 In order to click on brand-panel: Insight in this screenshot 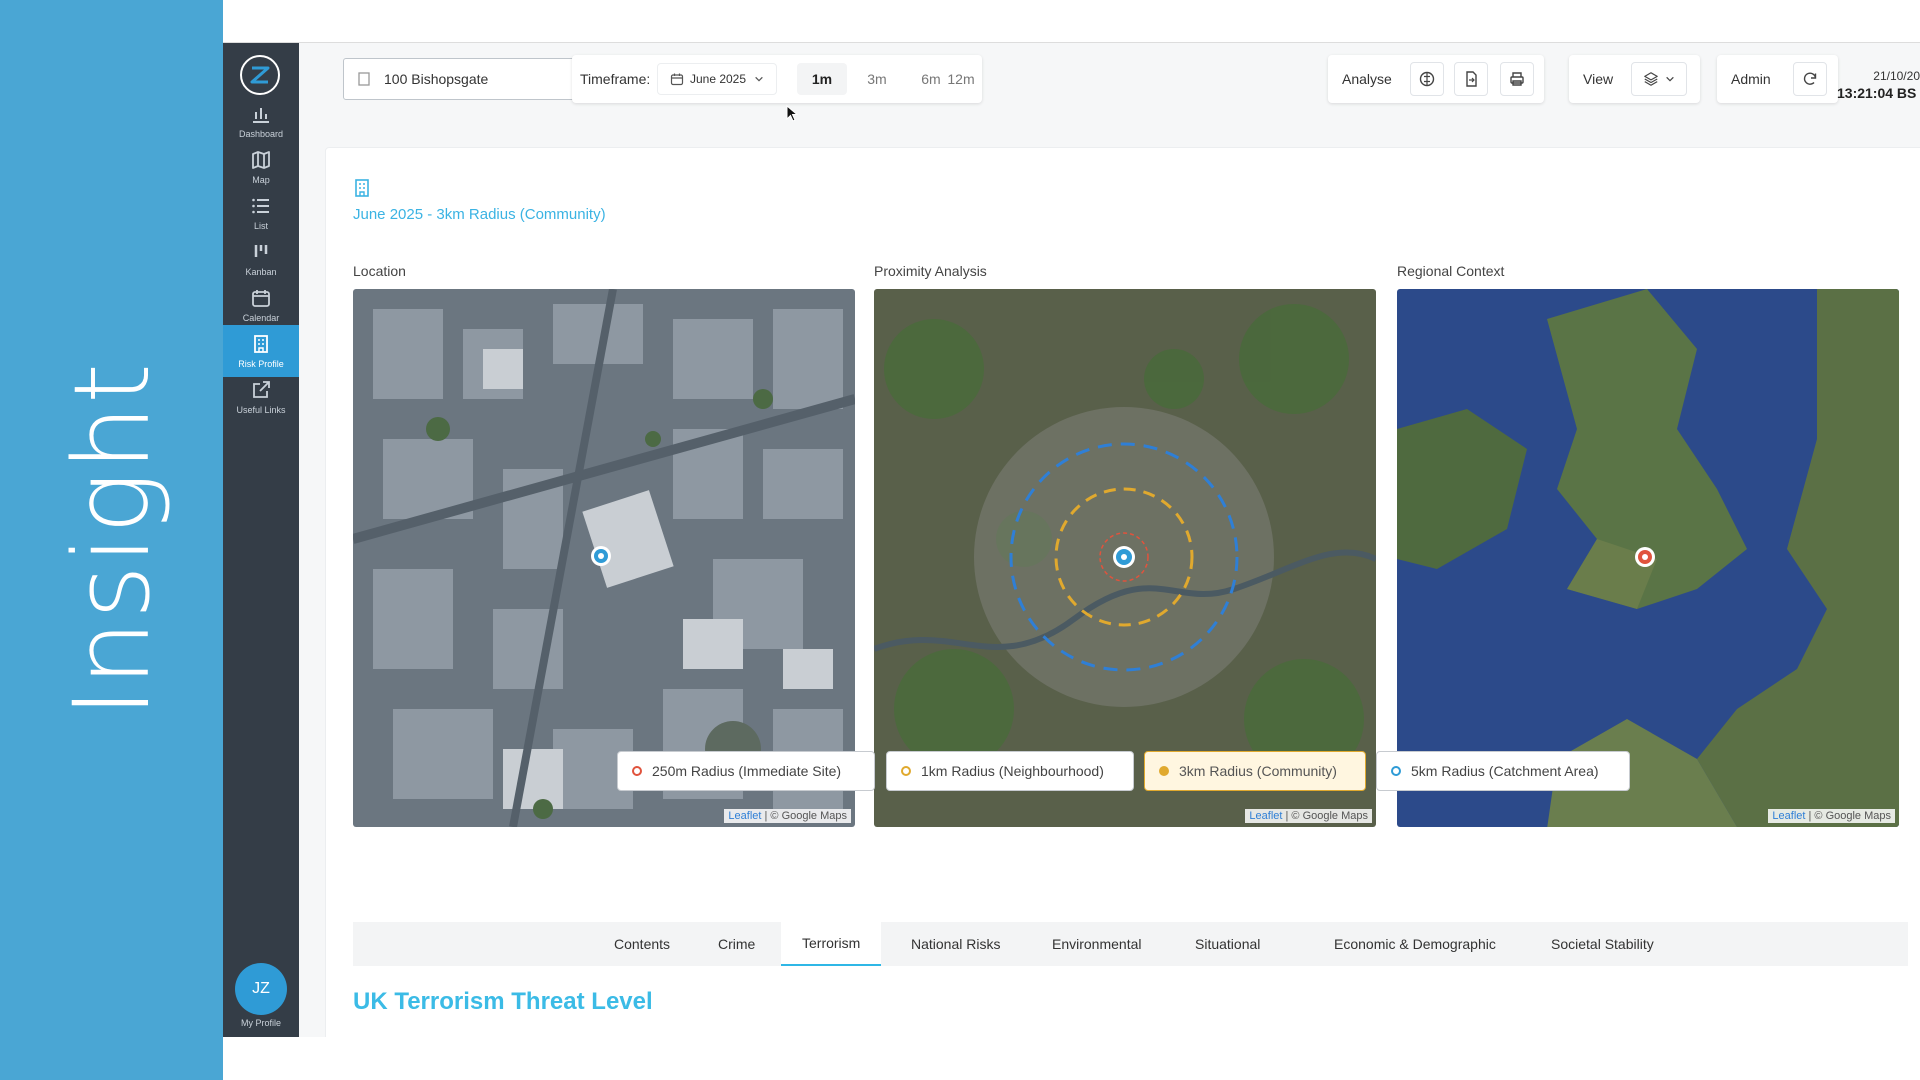, I will do `click(111, 540)`.